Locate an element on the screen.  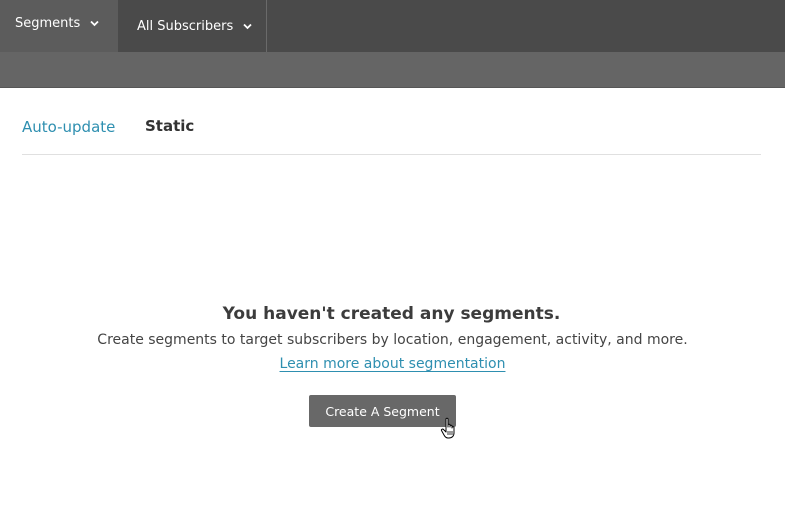
empty-state-title: You haven't created any segments. is located at coordinates (391, 314).